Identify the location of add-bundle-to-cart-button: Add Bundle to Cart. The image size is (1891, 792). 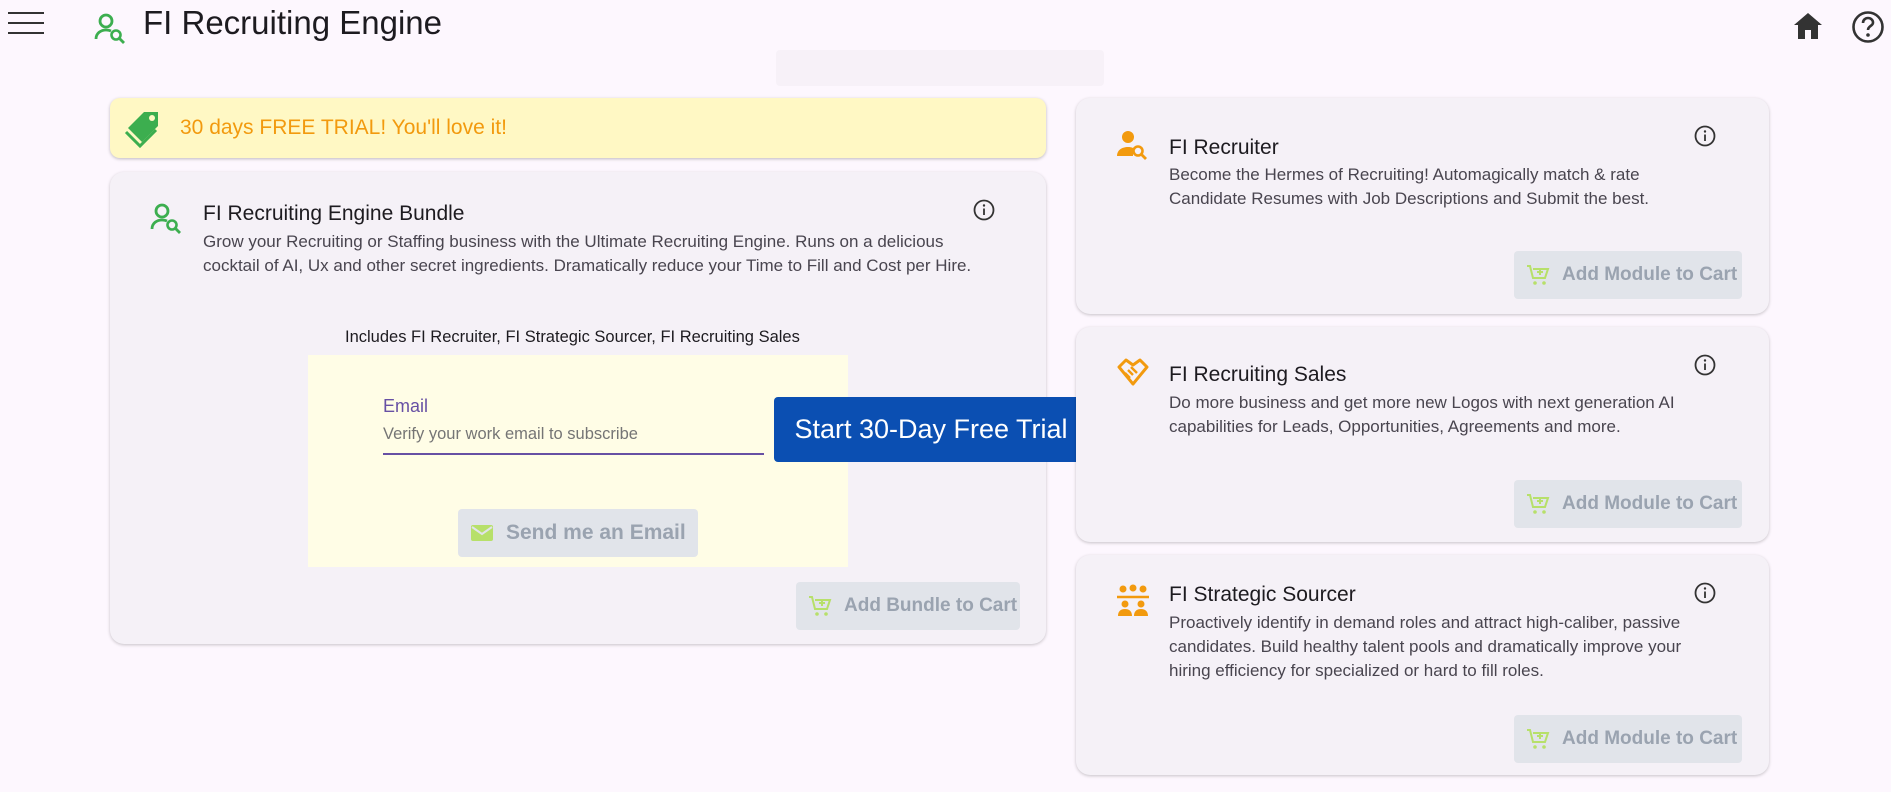
(908, 606).